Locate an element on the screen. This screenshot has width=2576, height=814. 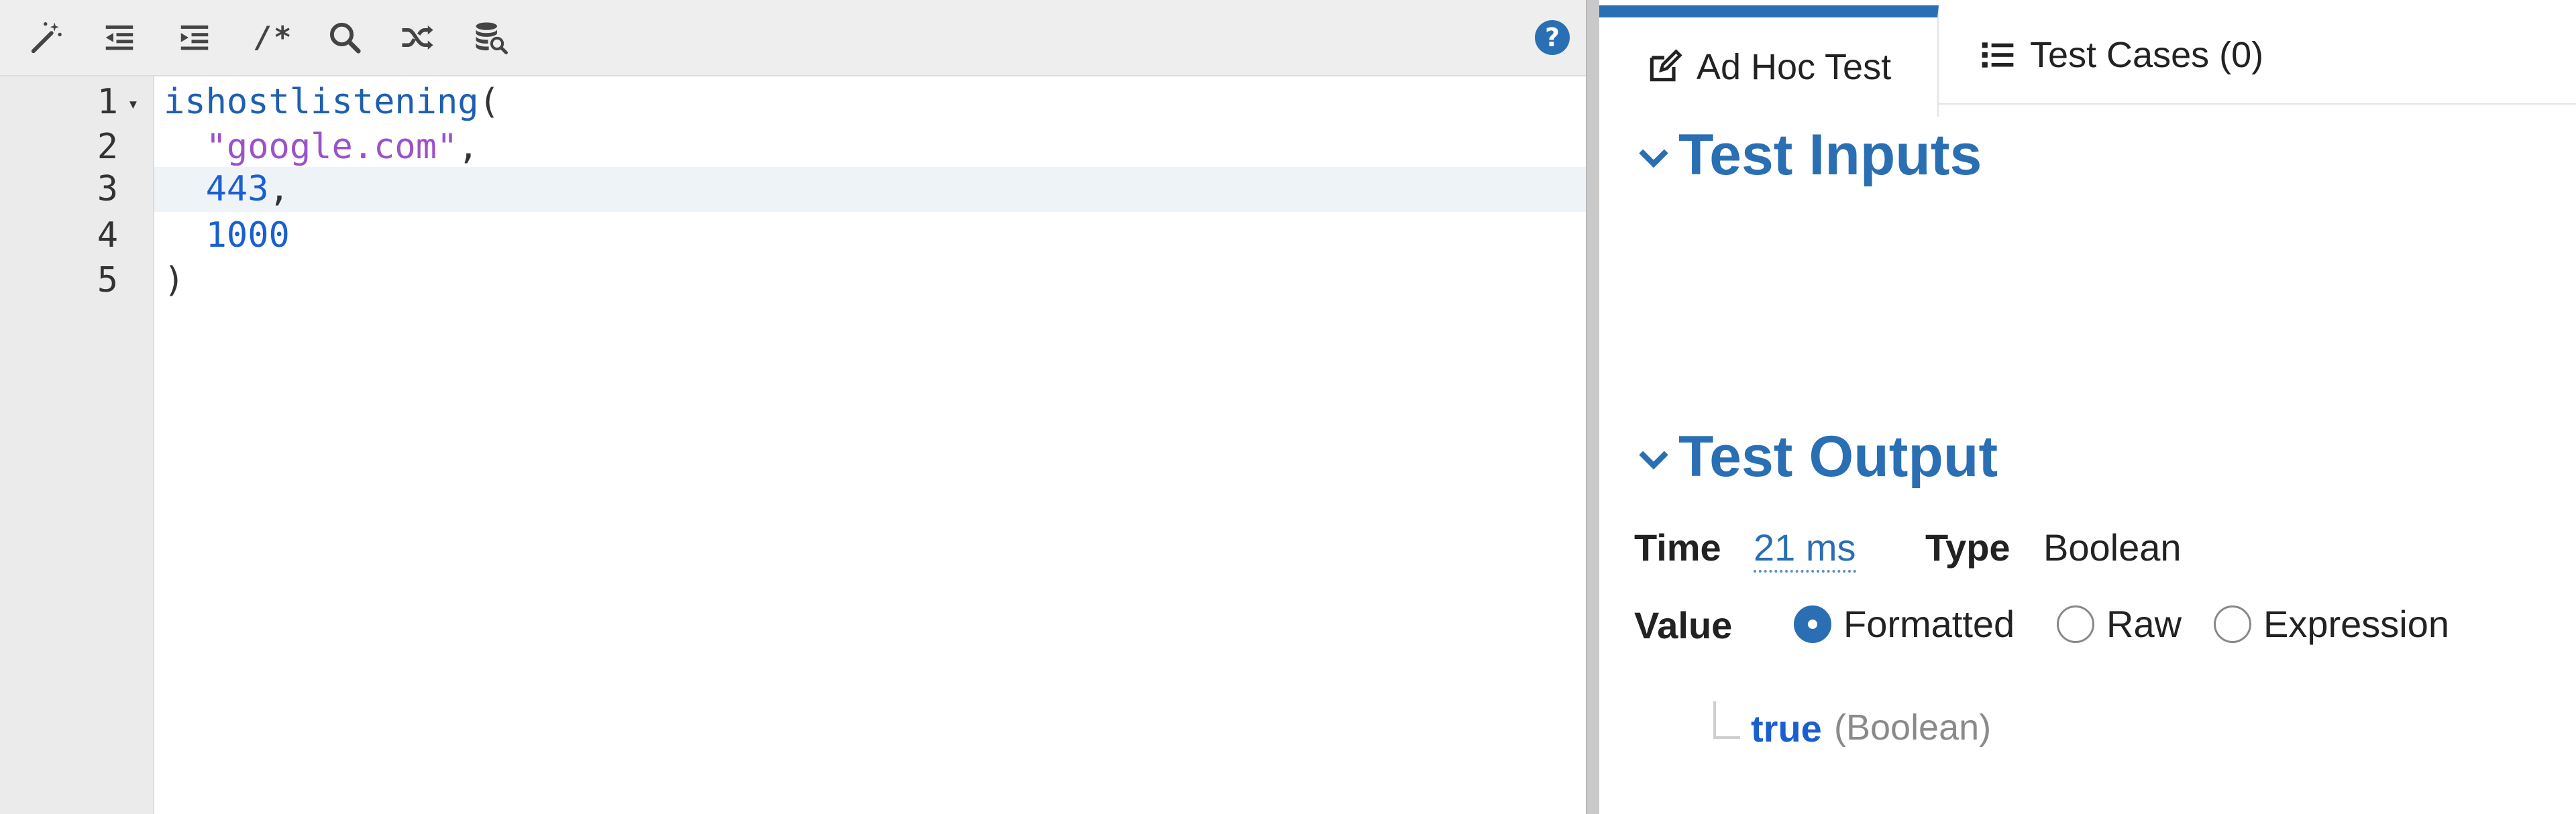
paren-token: ( is located at coordinates (489, 102).